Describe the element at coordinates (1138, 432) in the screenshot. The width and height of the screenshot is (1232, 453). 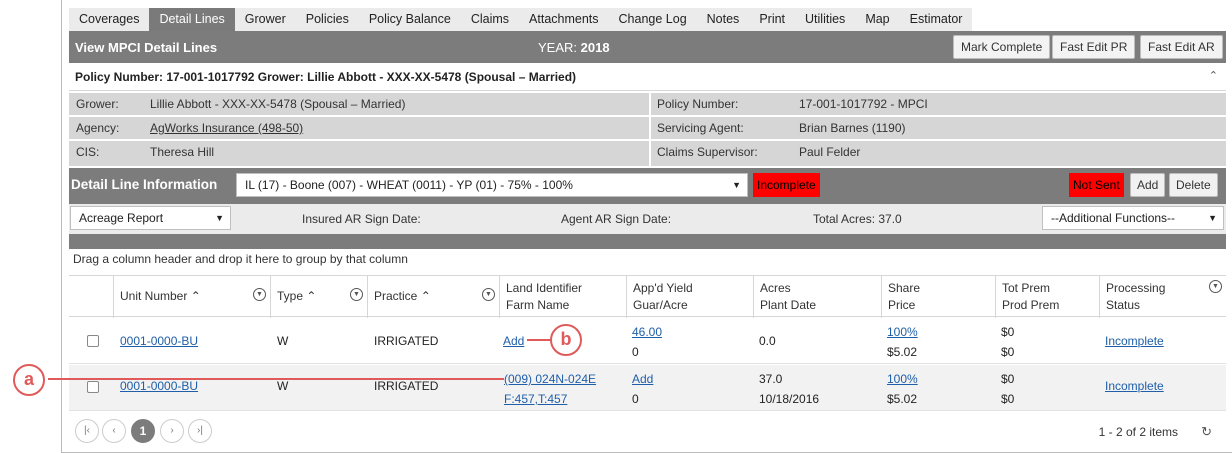
I see `pager-info: 1 - 2 of 2 items` at that location.